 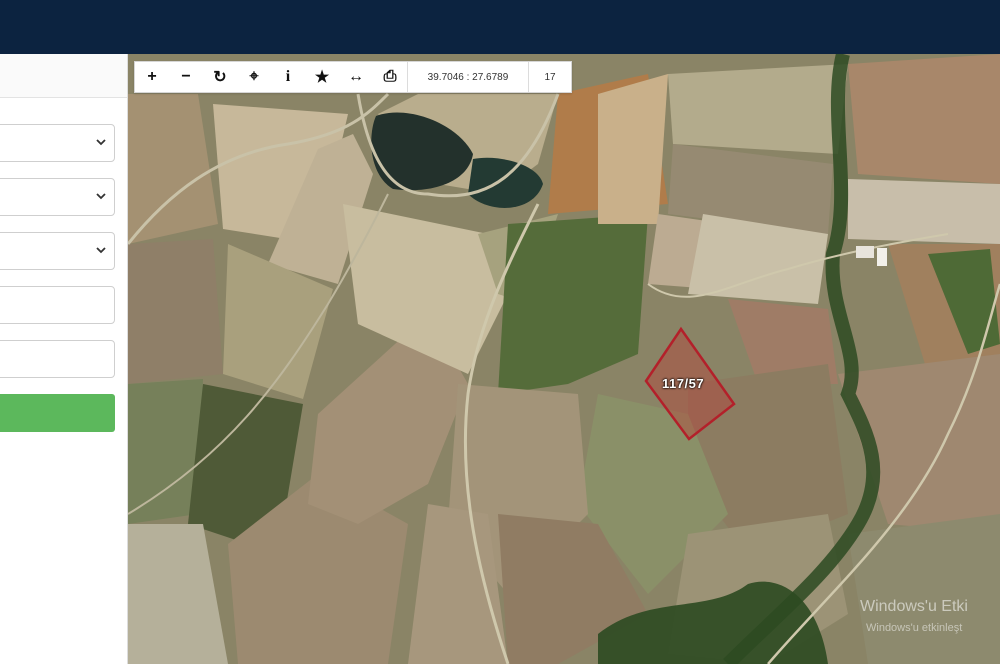 What do you see at coordinates (500, 27) in the screenshot?
I see `top-navbar` at bounding box center [500, 27].